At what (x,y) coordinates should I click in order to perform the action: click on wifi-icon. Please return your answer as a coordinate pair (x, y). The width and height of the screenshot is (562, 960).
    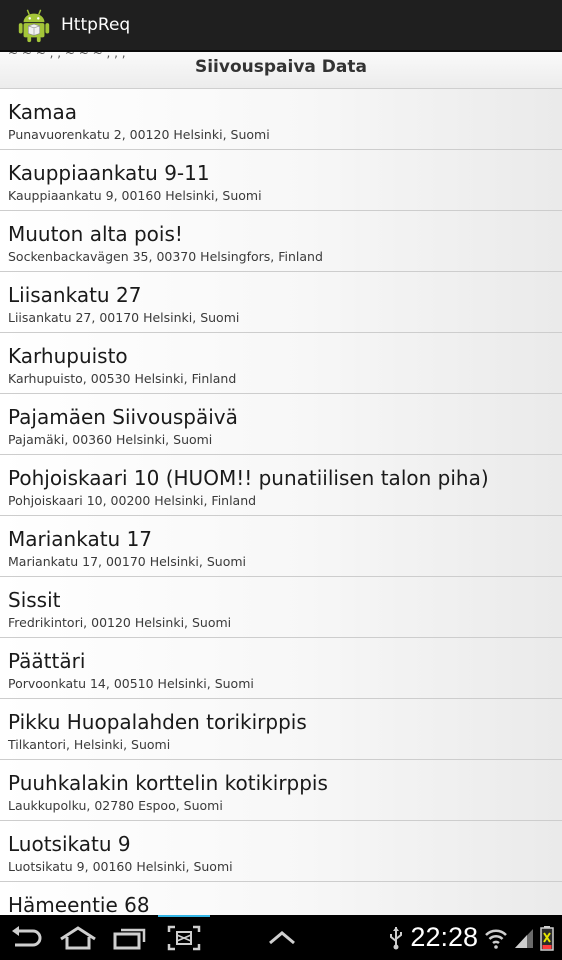
    Looking at the image, I should click on (496, 939).